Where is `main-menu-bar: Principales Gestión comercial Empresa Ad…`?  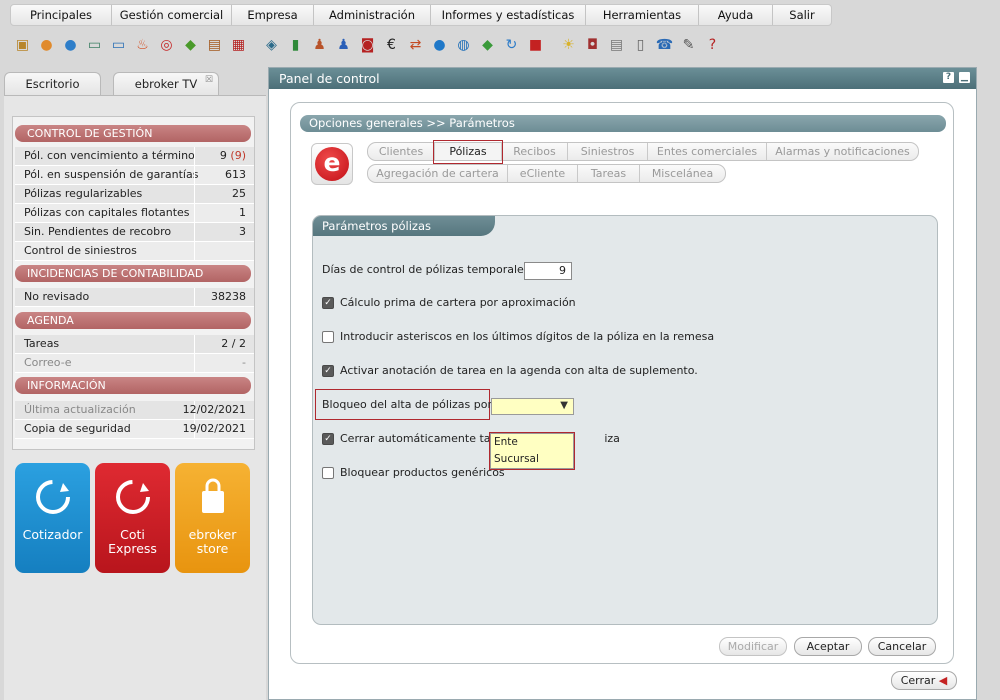 main-menu-bar: Principales Gestión comercial Empresa Ad… is located at coordinates (421, 15).